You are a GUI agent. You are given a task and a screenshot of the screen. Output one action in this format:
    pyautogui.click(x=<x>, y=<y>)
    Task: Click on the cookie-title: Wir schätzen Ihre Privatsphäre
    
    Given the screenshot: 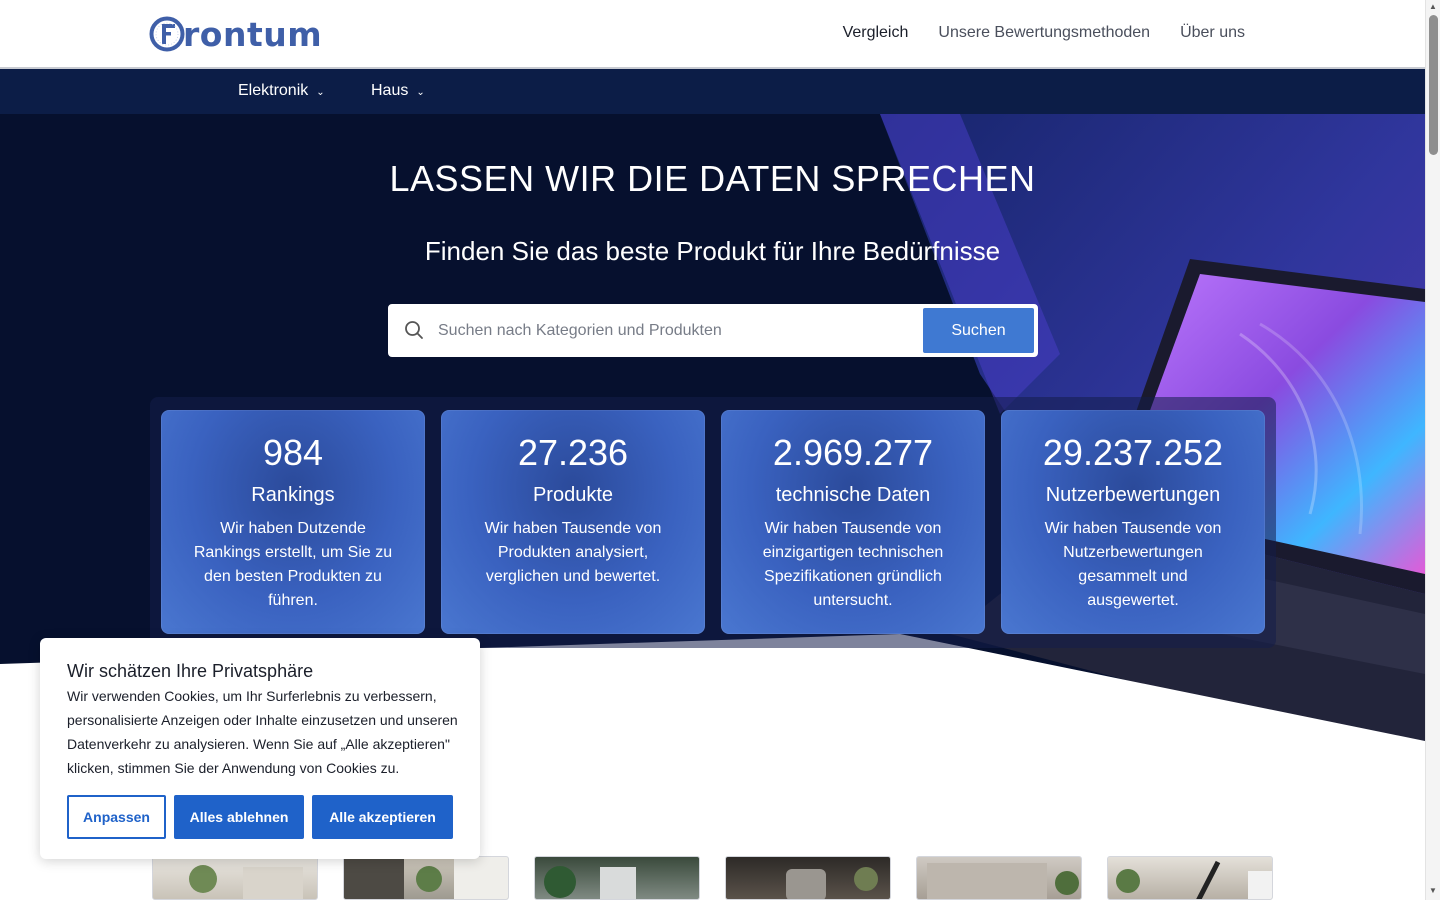 What is the action you would take?
    pyautogui.click(x=190, y=671)
    